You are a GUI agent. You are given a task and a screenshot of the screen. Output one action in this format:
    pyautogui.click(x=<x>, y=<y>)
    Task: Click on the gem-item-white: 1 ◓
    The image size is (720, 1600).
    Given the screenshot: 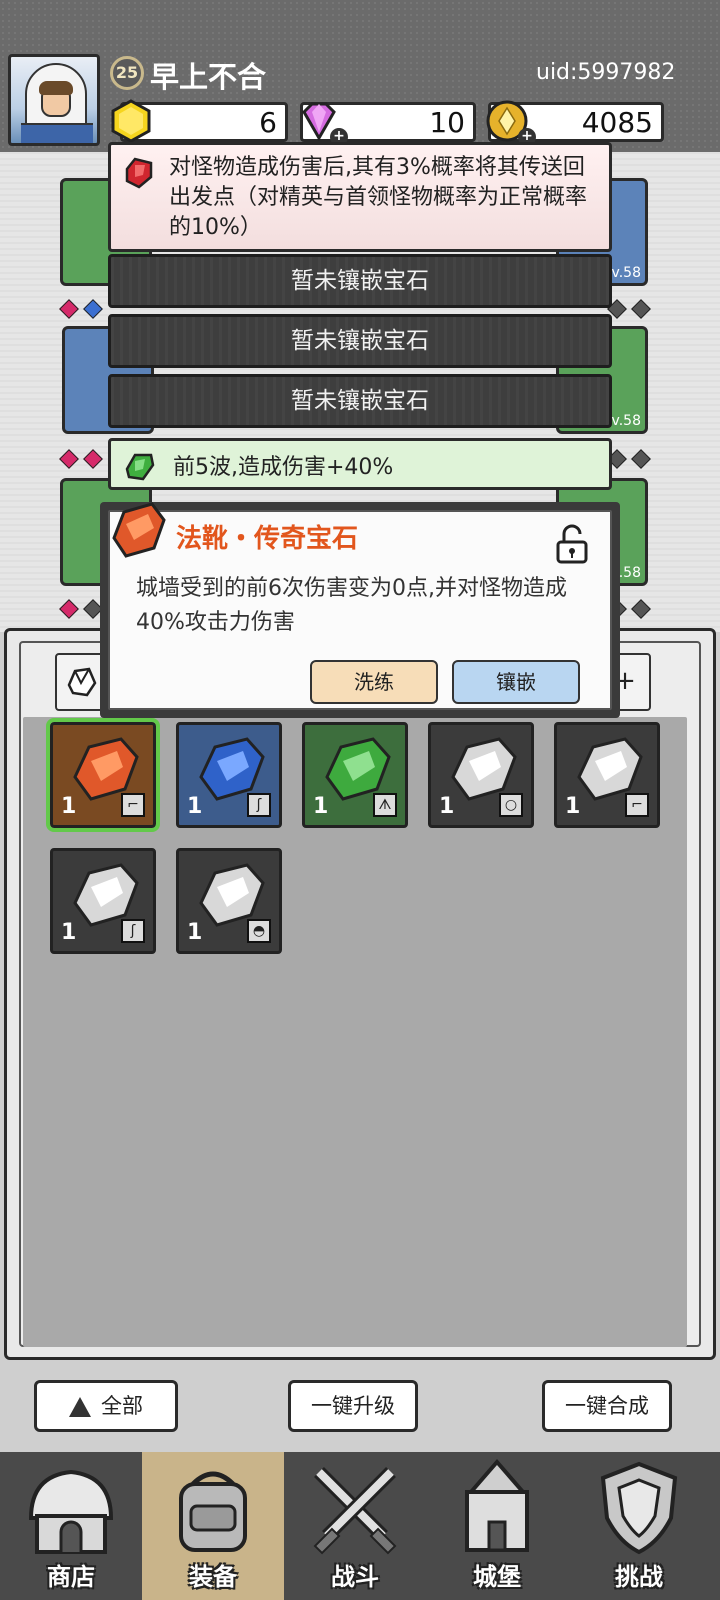 What is the action you would take?
    pyautogui.click(x=229, y=901)
    